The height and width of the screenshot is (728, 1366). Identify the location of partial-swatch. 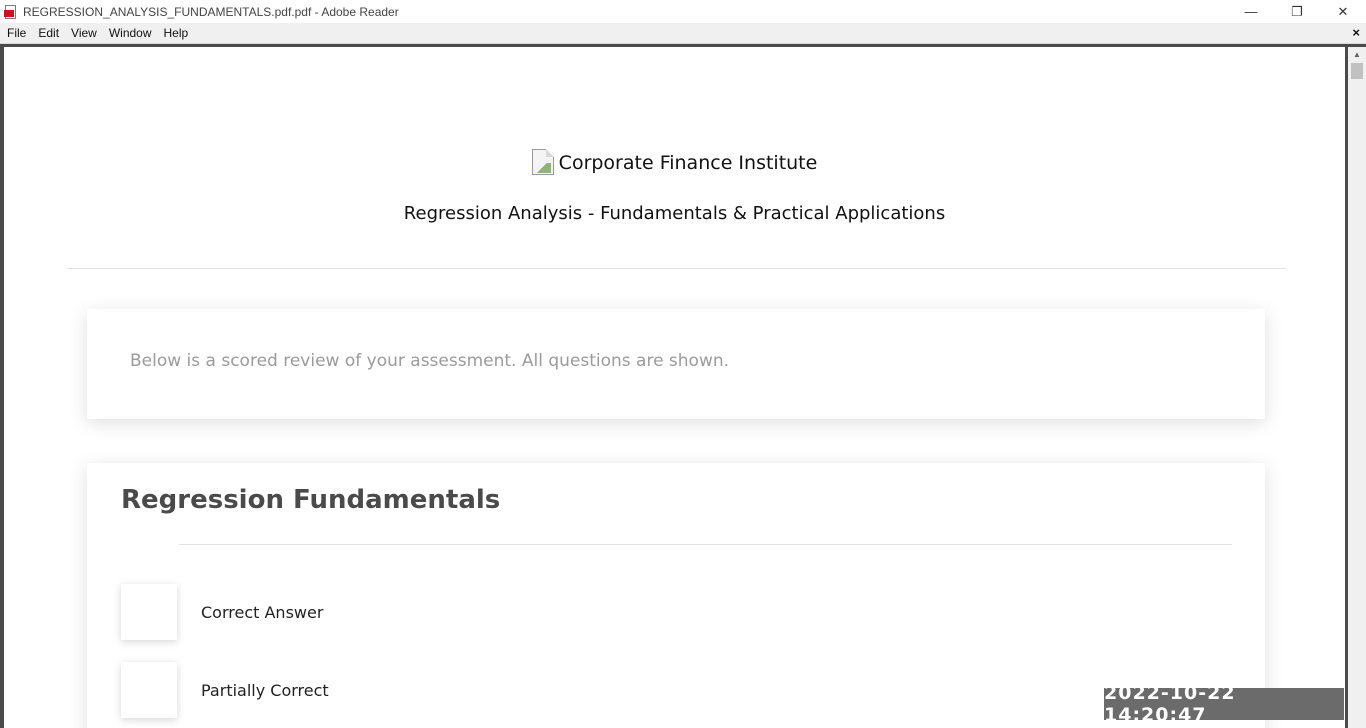
(149, 690).